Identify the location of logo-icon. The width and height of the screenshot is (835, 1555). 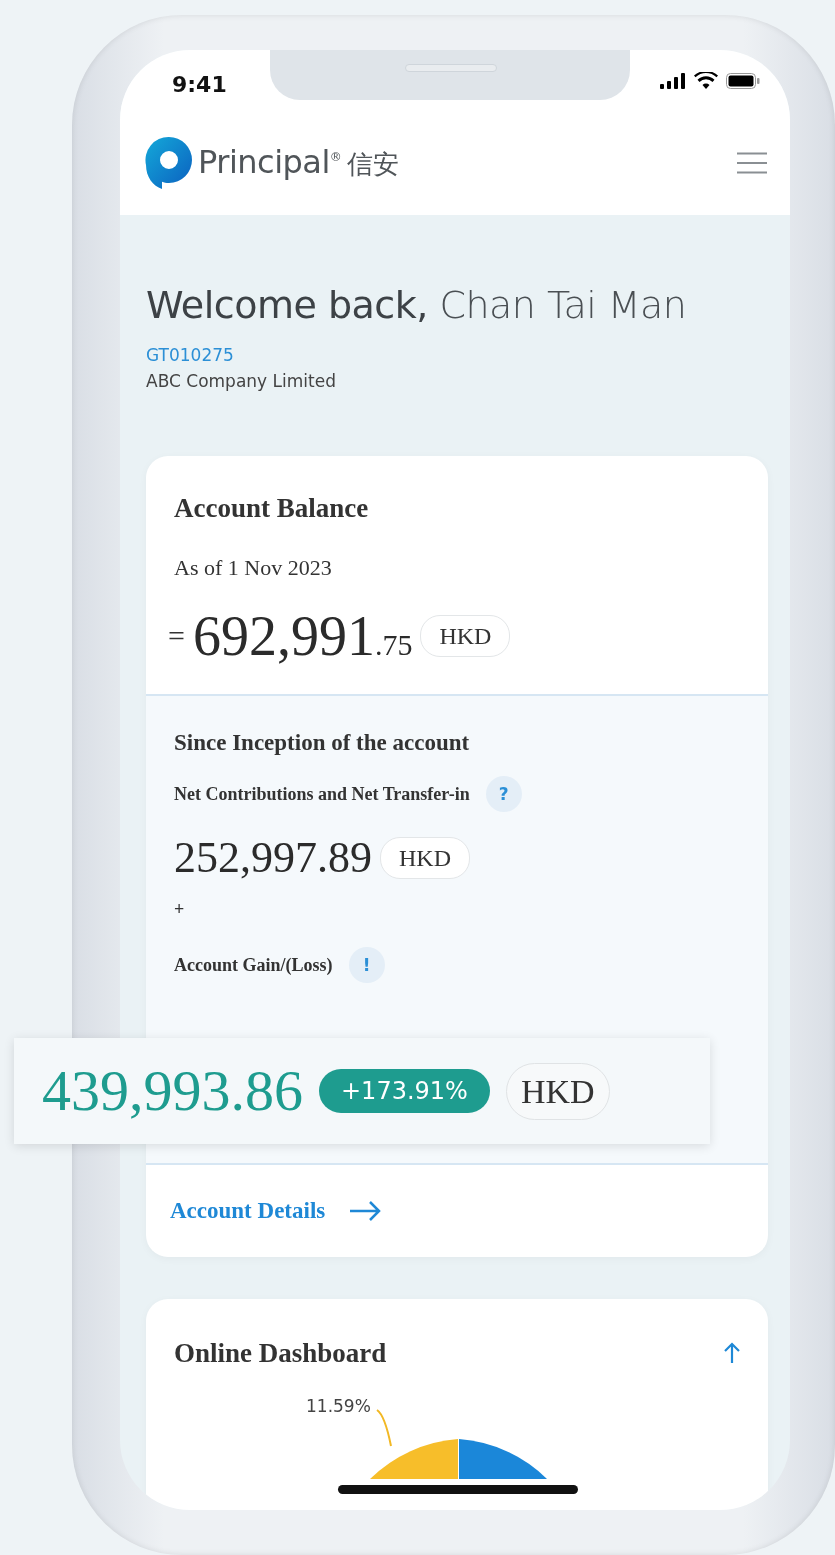
(169, 162).